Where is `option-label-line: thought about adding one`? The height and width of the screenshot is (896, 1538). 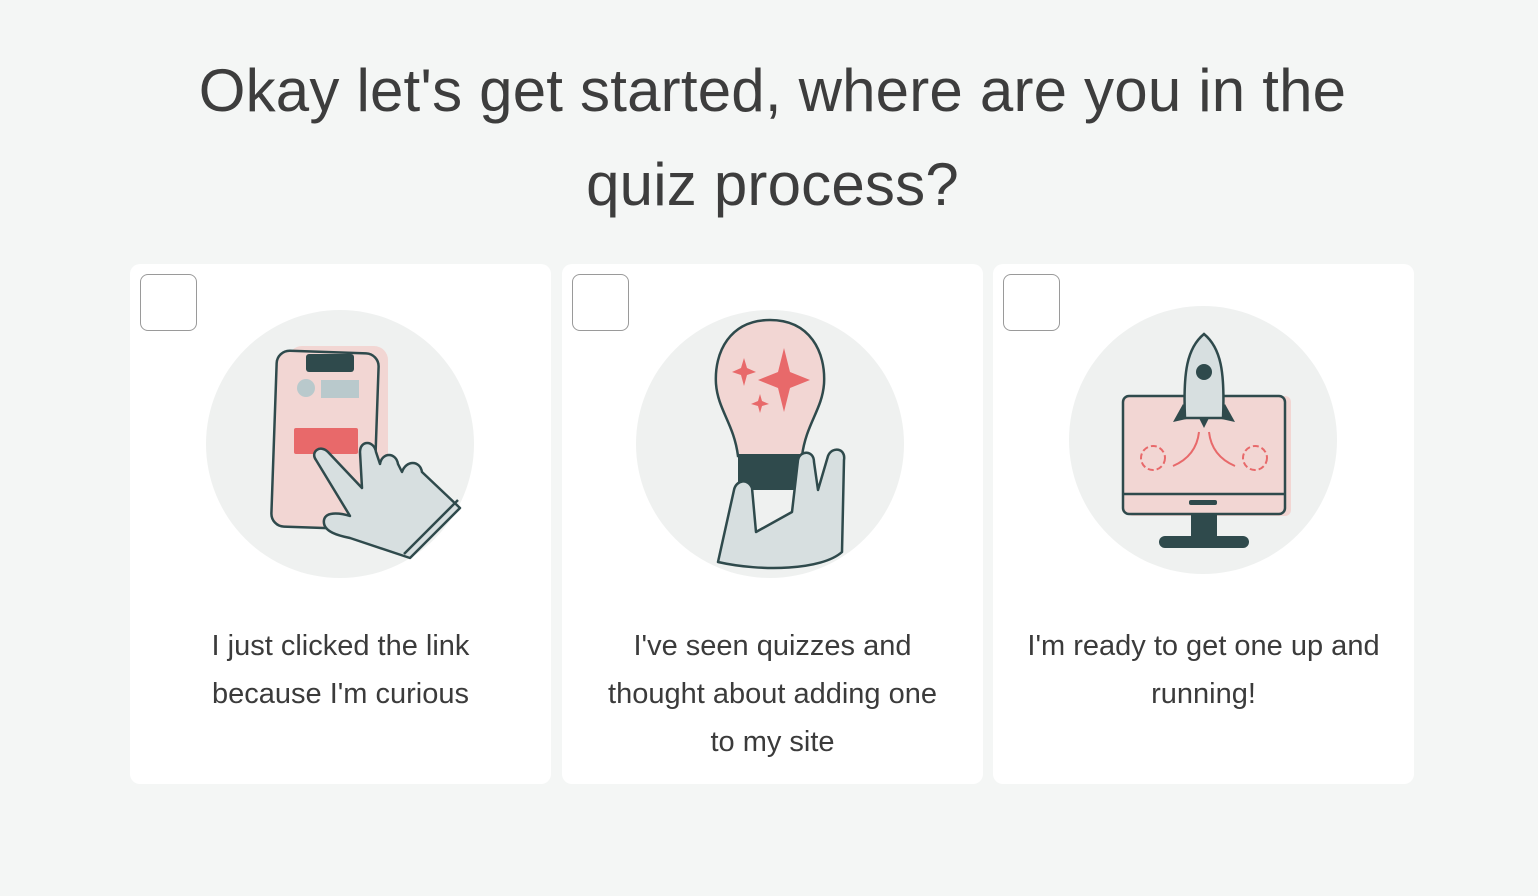 option-label-line: thought about adding one is located at coordinates (772, 694).